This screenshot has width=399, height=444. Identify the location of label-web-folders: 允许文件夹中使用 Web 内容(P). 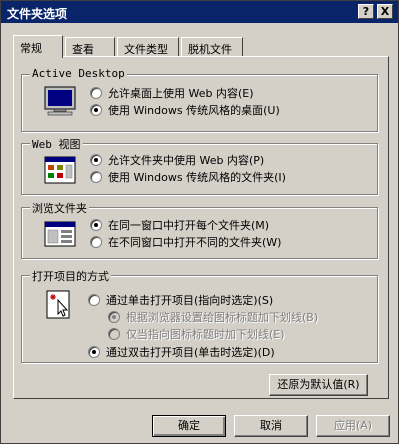
(186, 160).